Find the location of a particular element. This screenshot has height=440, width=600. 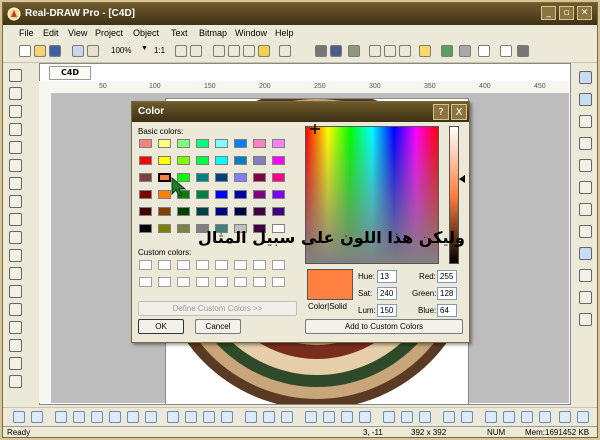

rectangle-tool-icon is located at coordinates (15, 201).